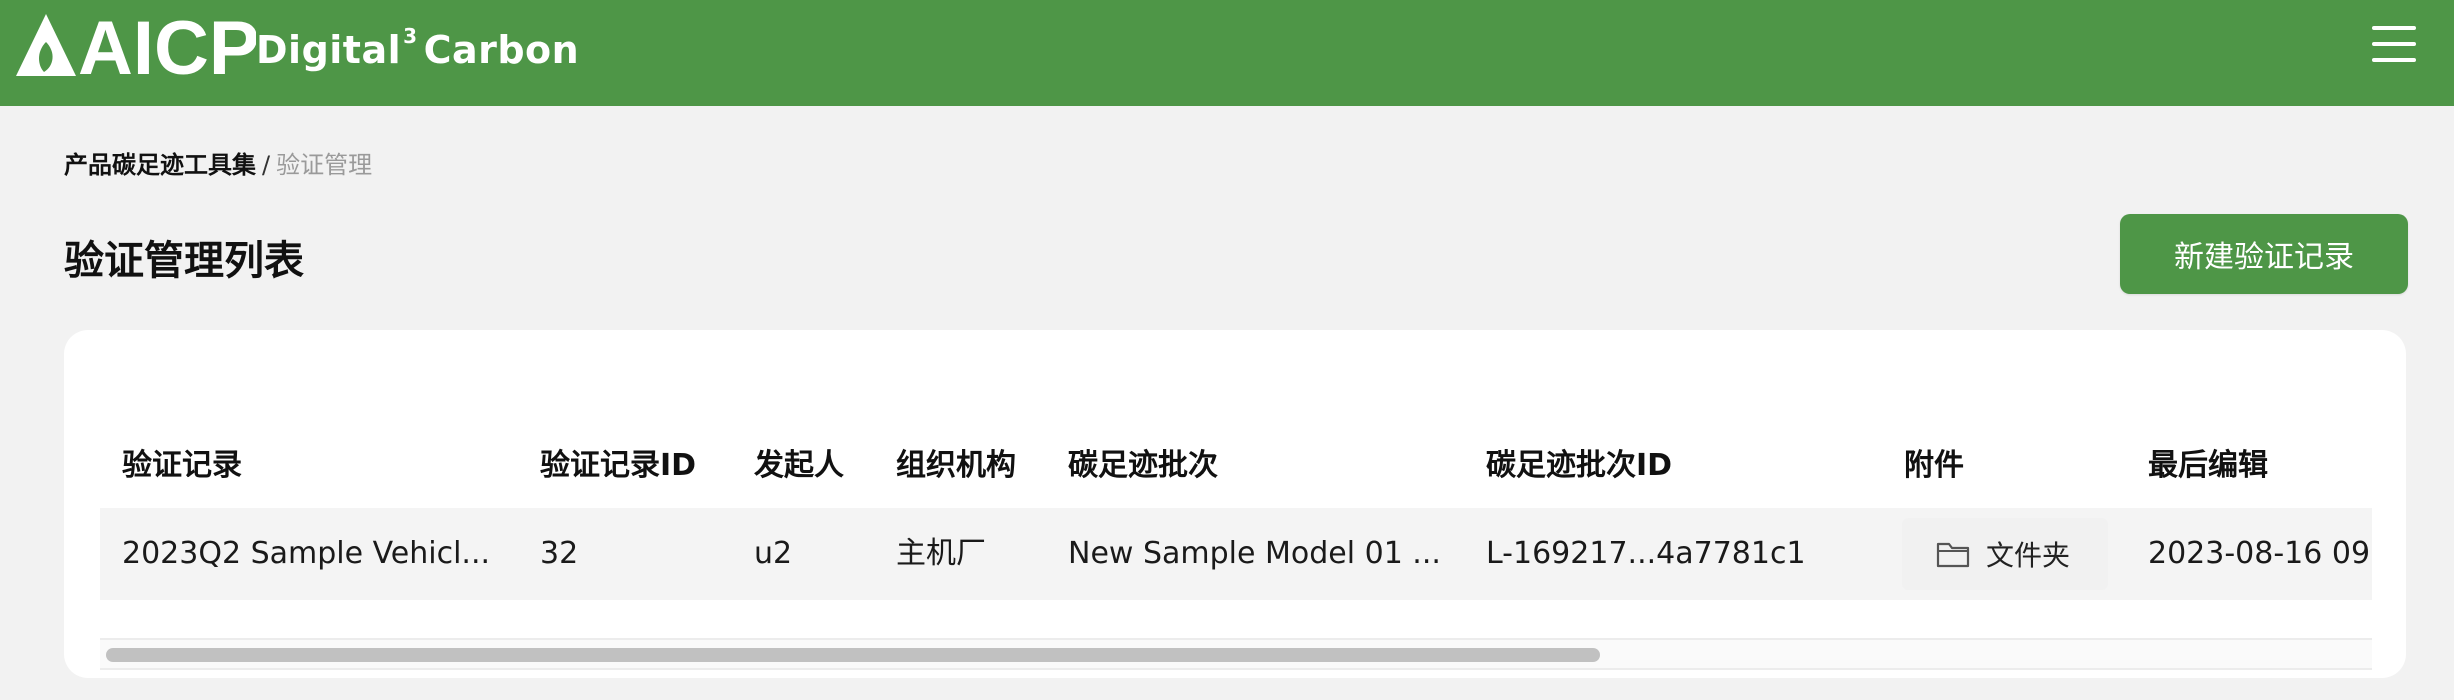 This screenshot has height=700, width=2454. Describe the element at coordinates (329, 50) in the screenshot. I see `brand-main: Digital` at that location.